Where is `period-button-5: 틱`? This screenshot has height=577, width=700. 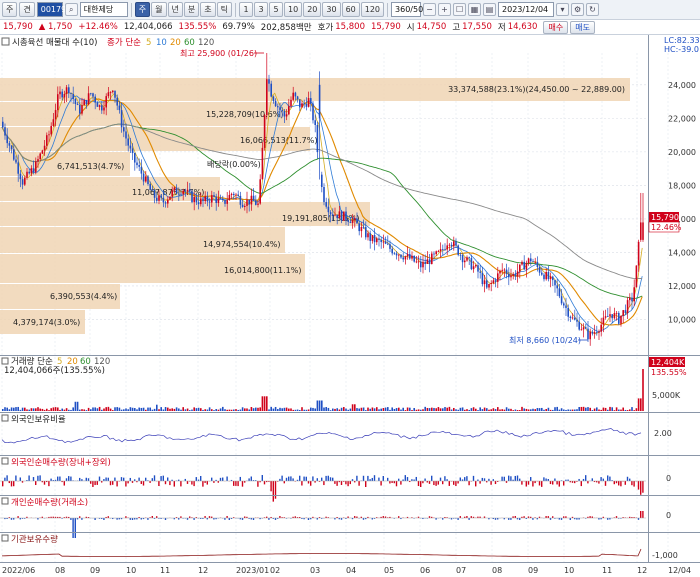
period-button-5: 틱 is located at coordinates (224, 9).